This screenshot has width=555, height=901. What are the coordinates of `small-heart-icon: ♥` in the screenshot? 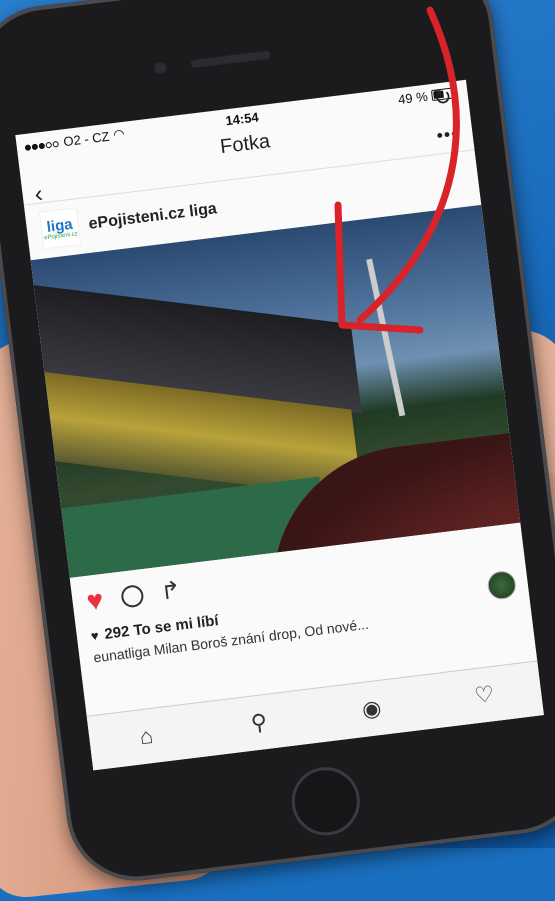 It's located at (95, 635).